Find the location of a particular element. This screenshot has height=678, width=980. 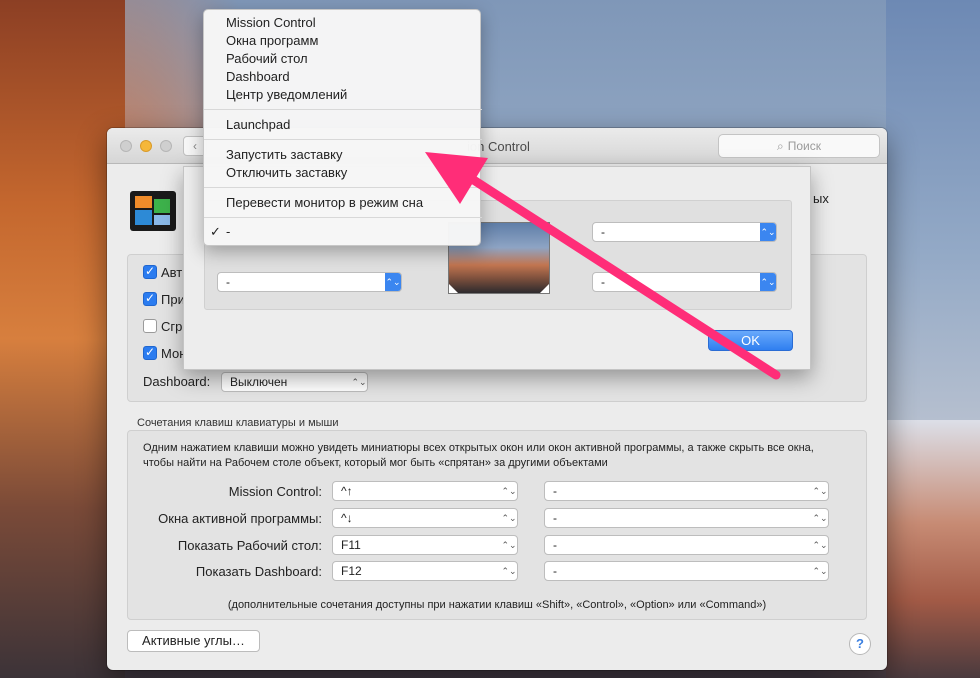

arrow-shaft is located at coordinates (615, 271).